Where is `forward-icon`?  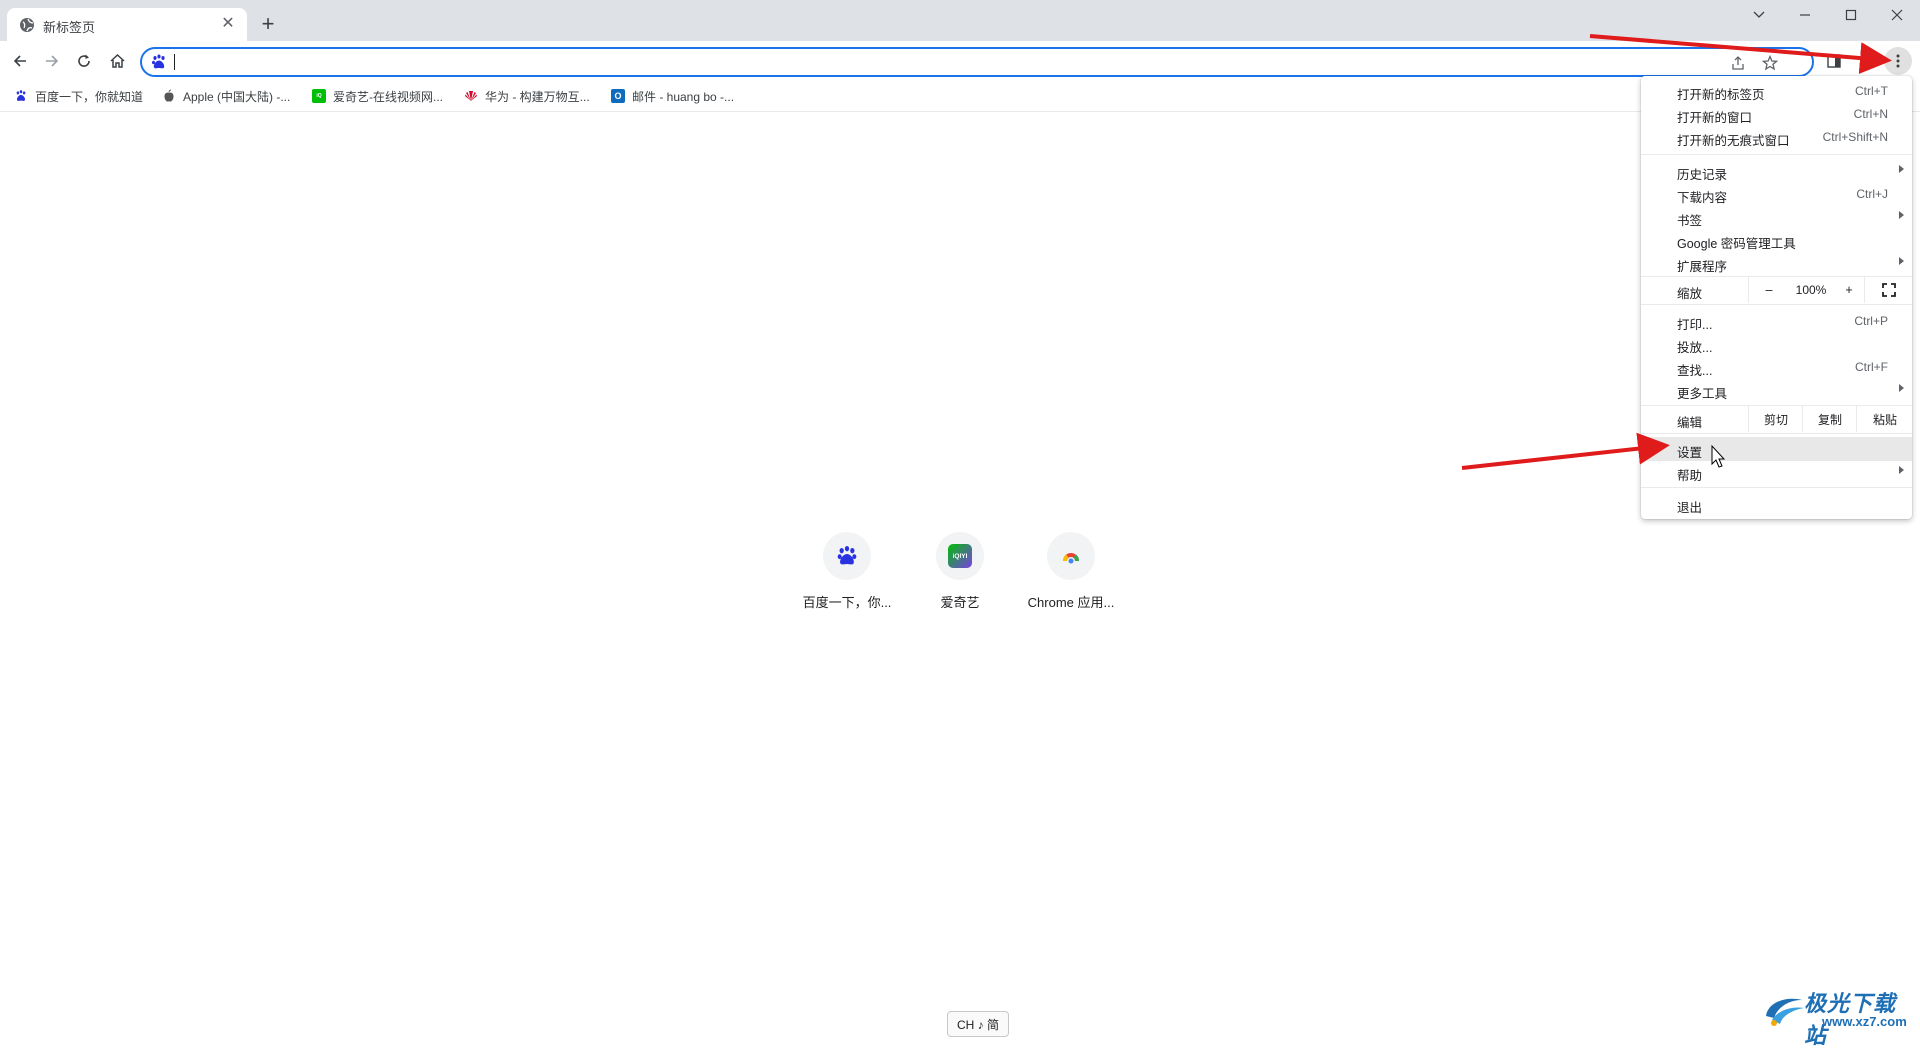
forward-icon is located at coordinates (52, 61).